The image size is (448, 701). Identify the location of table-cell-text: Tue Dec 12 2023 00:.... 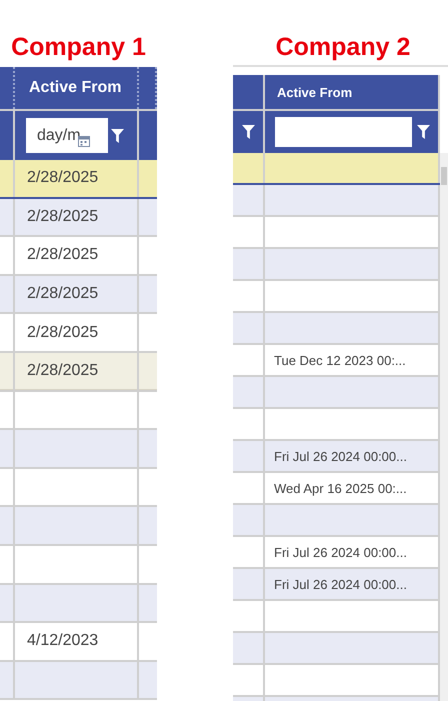
(339, 360).